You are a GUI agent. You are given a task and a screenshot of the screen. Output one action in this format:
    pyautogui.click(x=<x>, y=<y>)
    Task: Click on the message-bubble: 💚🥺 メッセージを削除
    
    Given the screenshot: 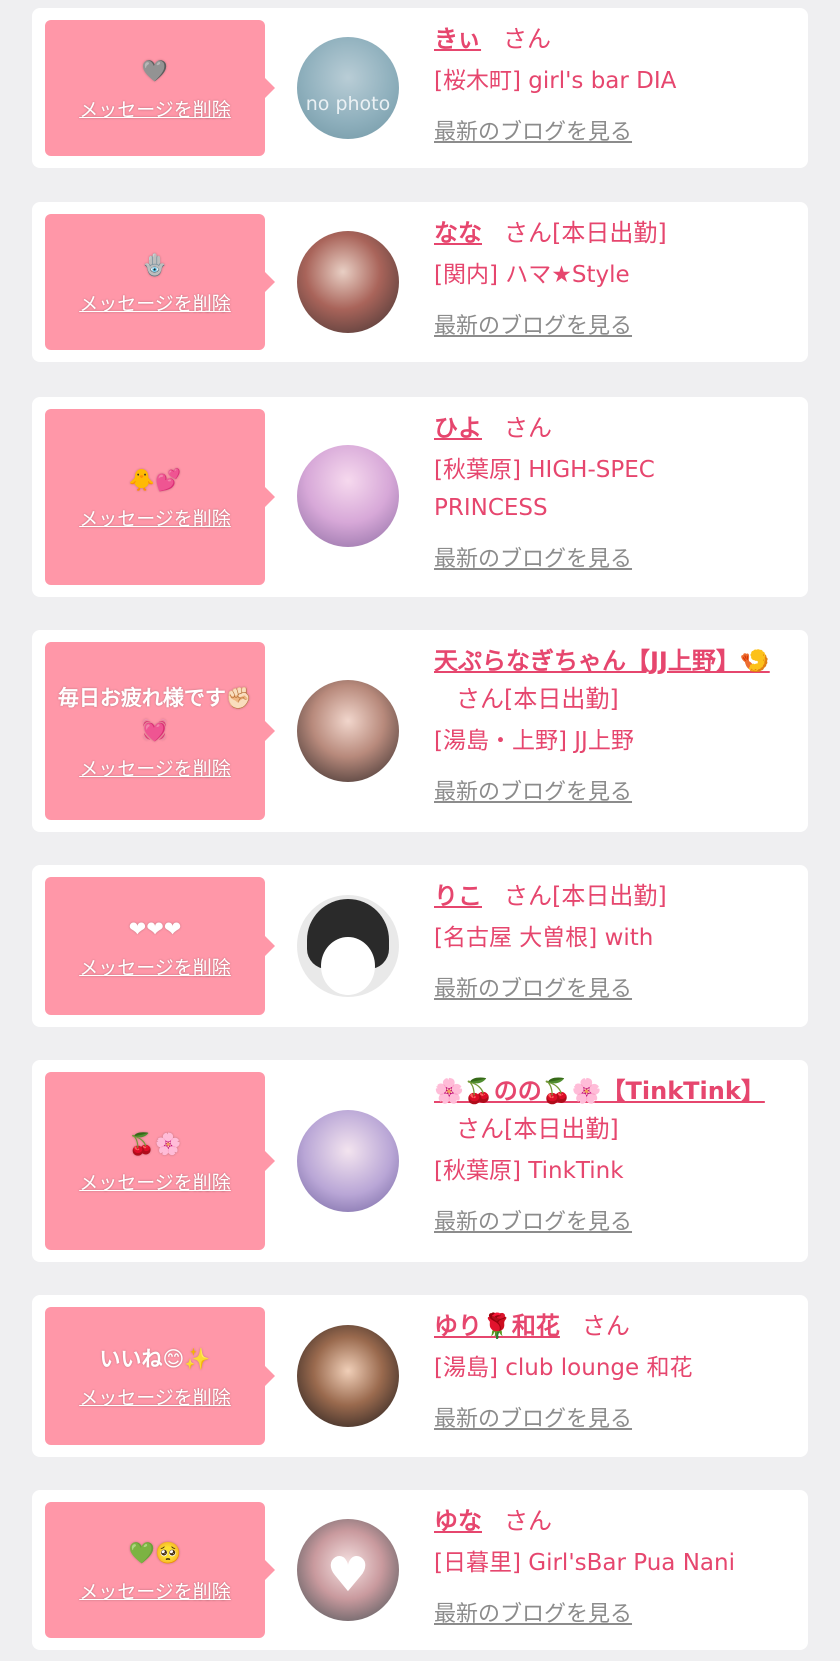 What is the action you would take?
    pyautogui.click(x=160, y=1570)
    